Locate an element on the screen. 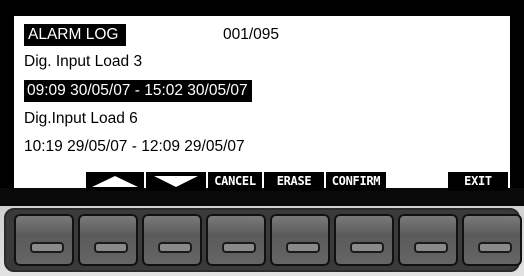 This screenshot has height=276, width=524. log-counter: 001/095 is located at coordinates (251, 34).